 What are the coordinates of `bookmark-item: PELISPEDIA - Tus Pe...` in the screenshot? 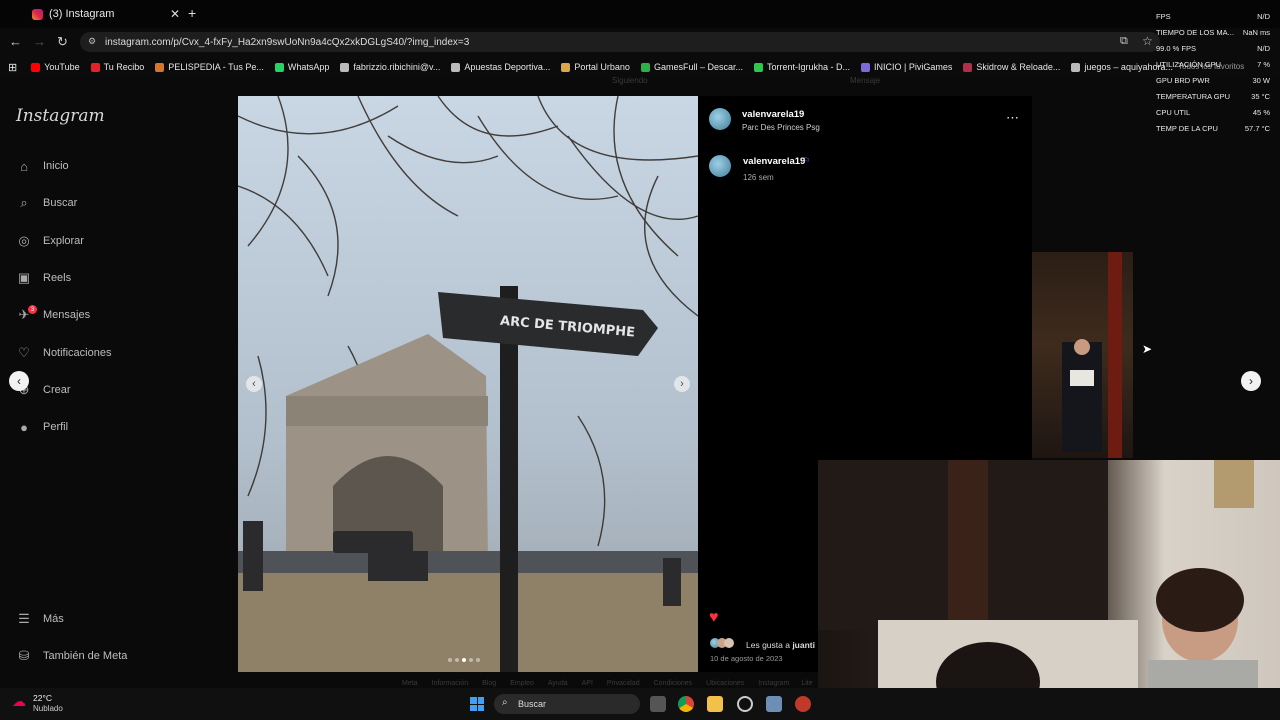 It's located at (209, 67).